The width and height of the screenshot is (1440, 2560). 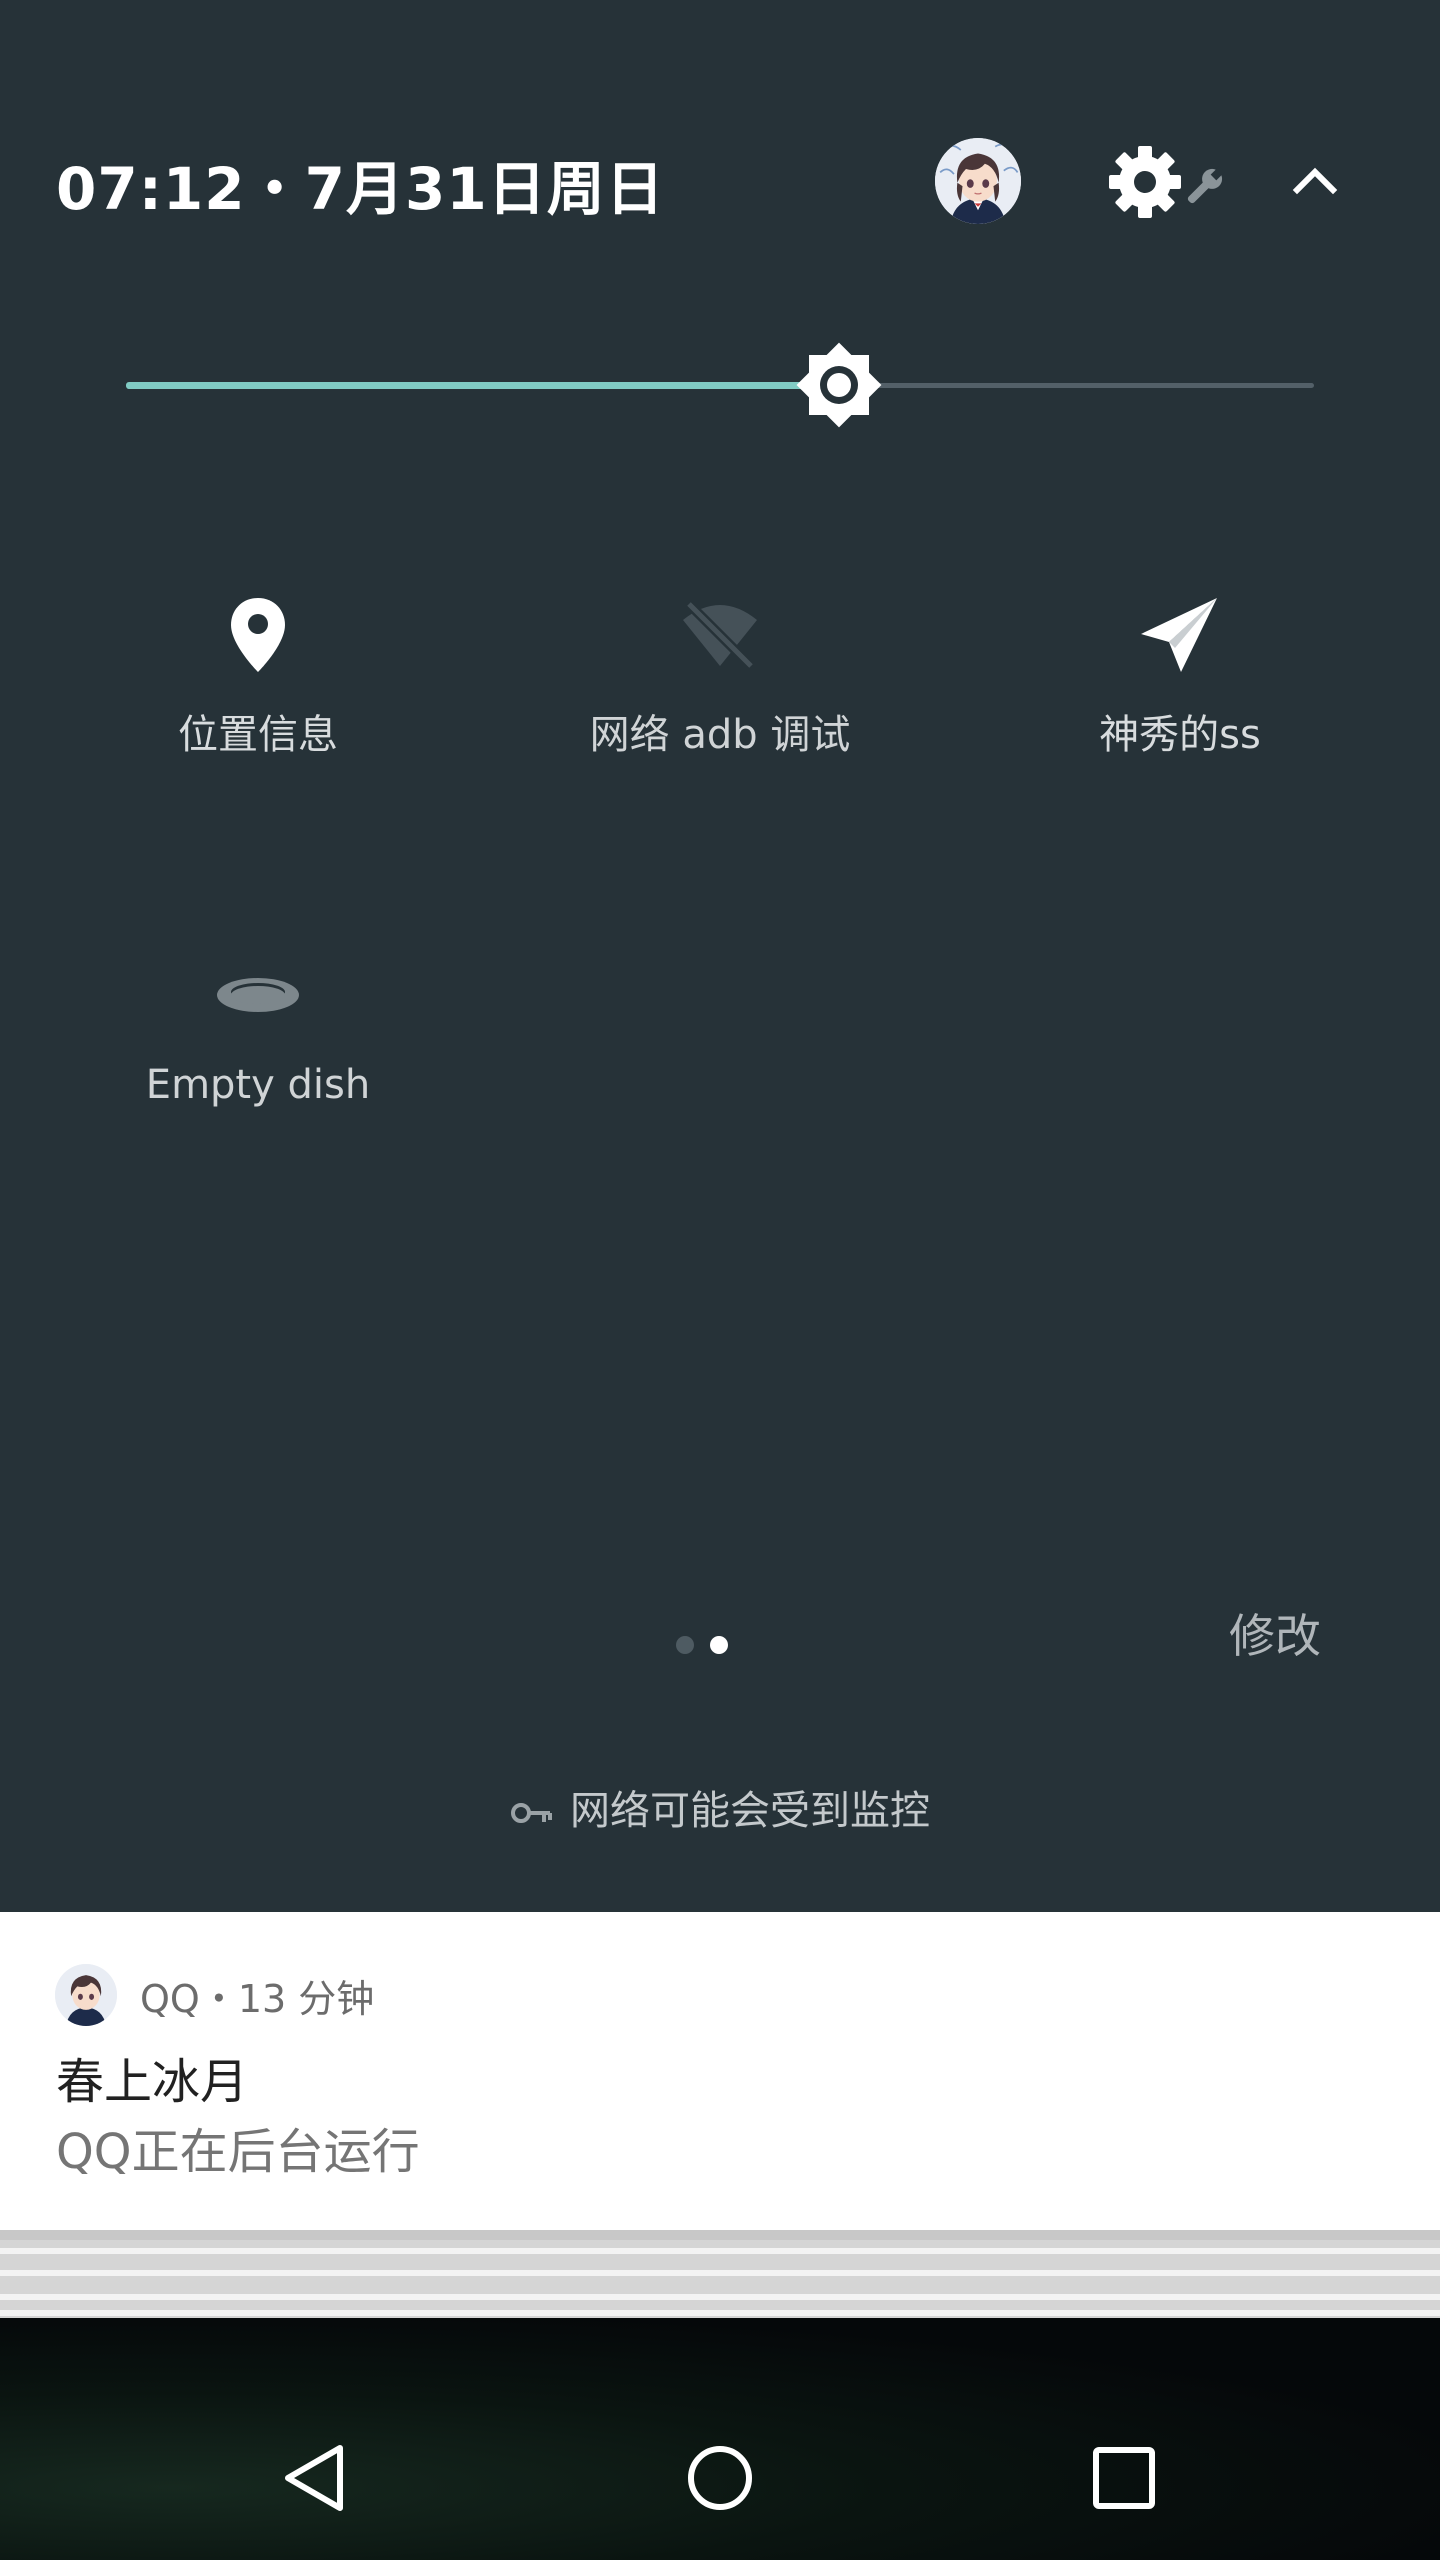 What do you see at coordinates (316, 2478) in the screenshot?
I see `back-button` at bounding box center [316, 2478].